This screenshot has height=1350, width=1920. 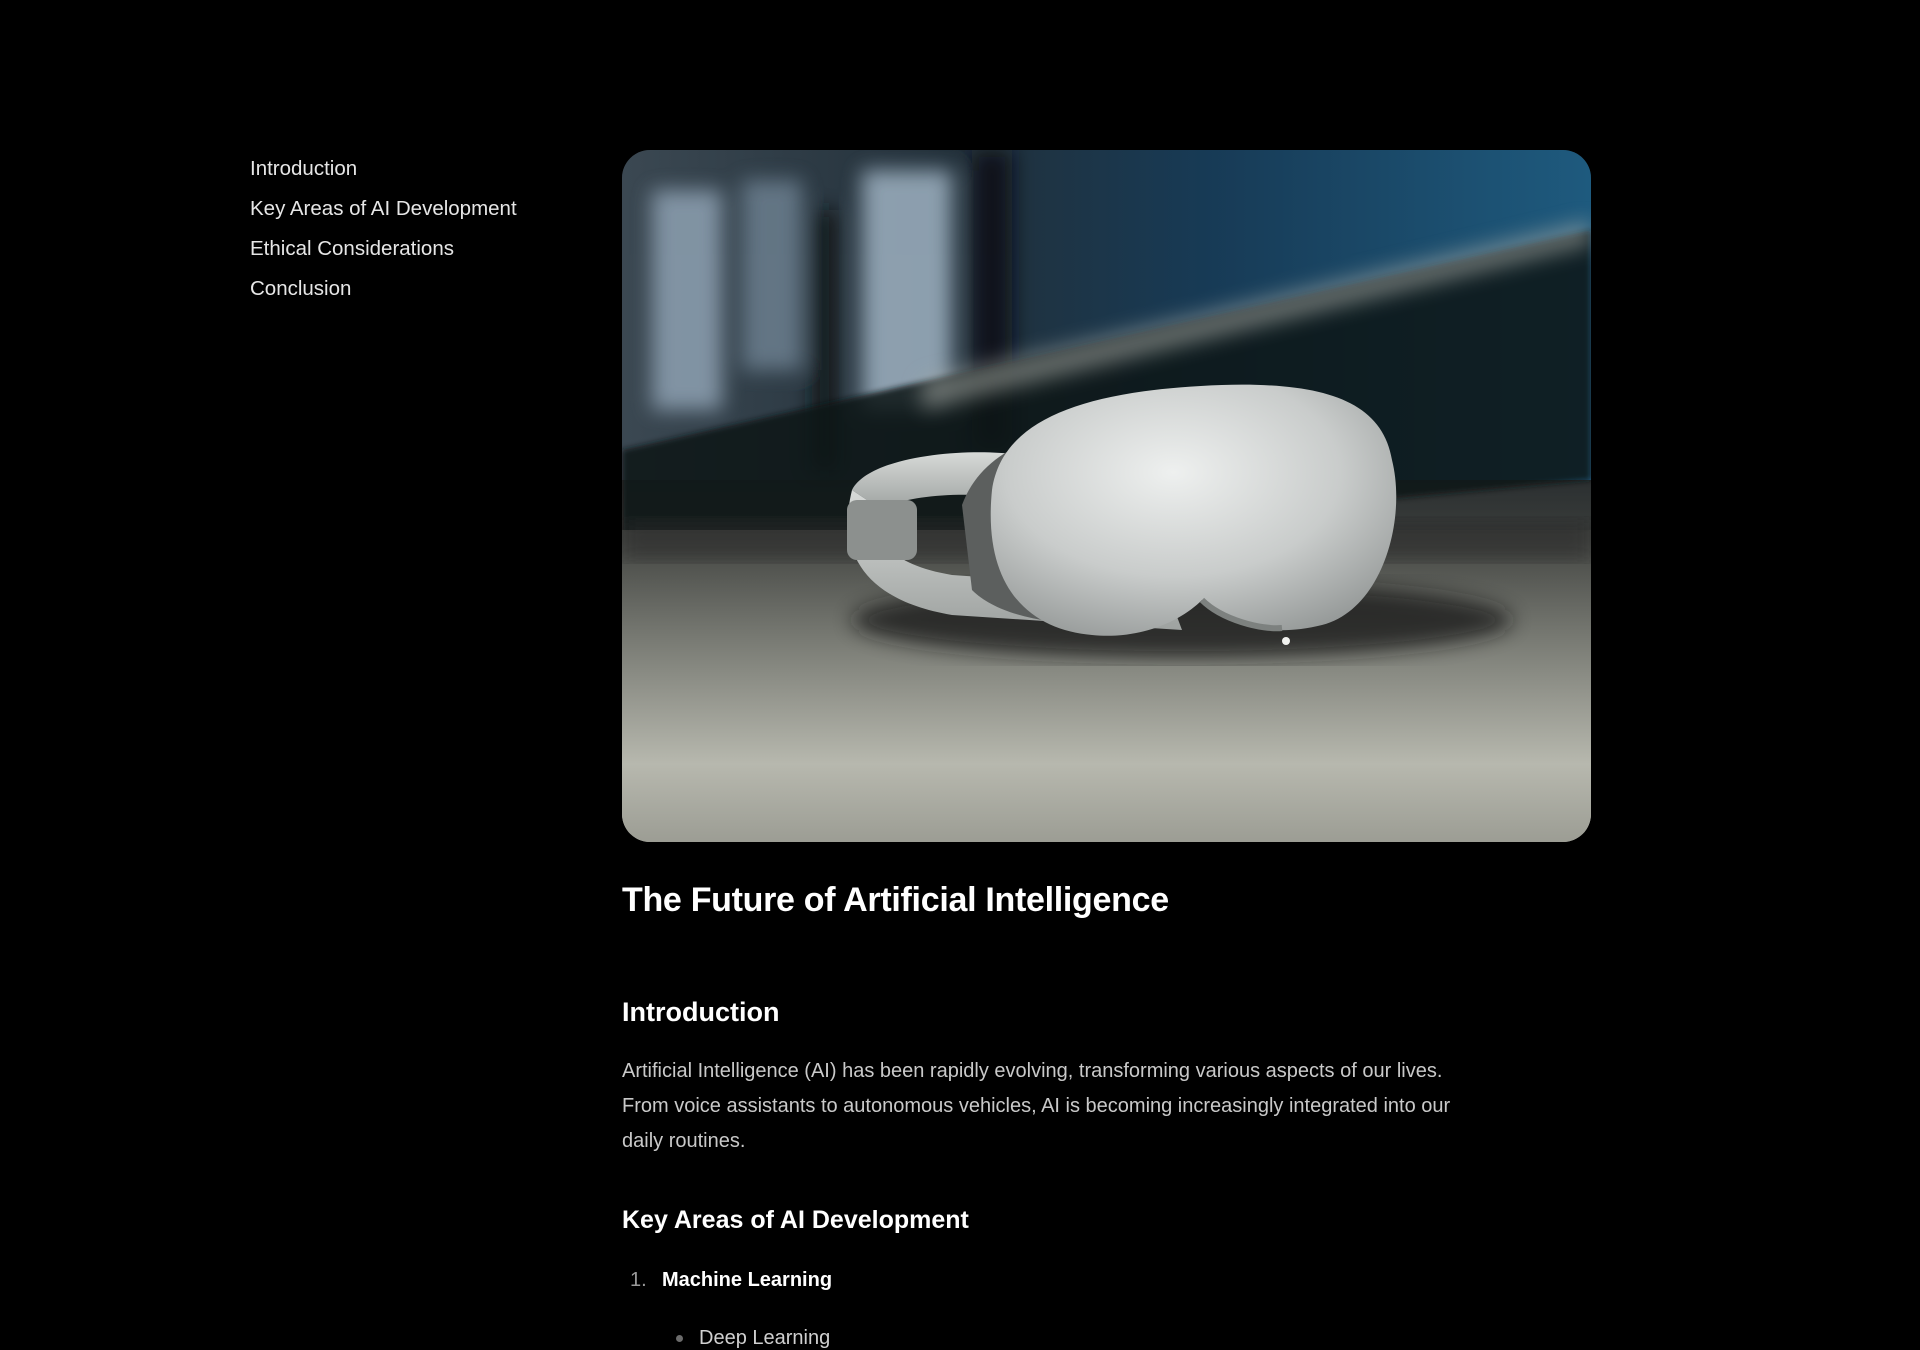 What do you see at coordinates (638, 1280) in the screenshot?
I see `list-marker: 1.` at bounding box center [638, 1280].